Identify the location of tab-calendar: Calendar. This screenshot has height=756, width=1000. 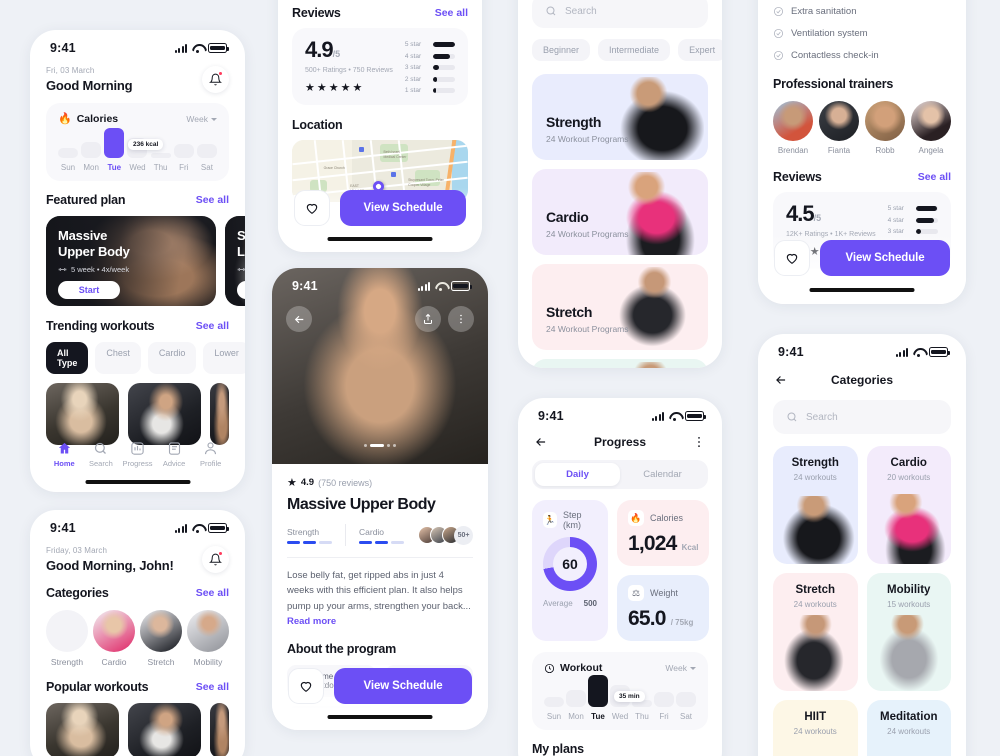
(662, 474).